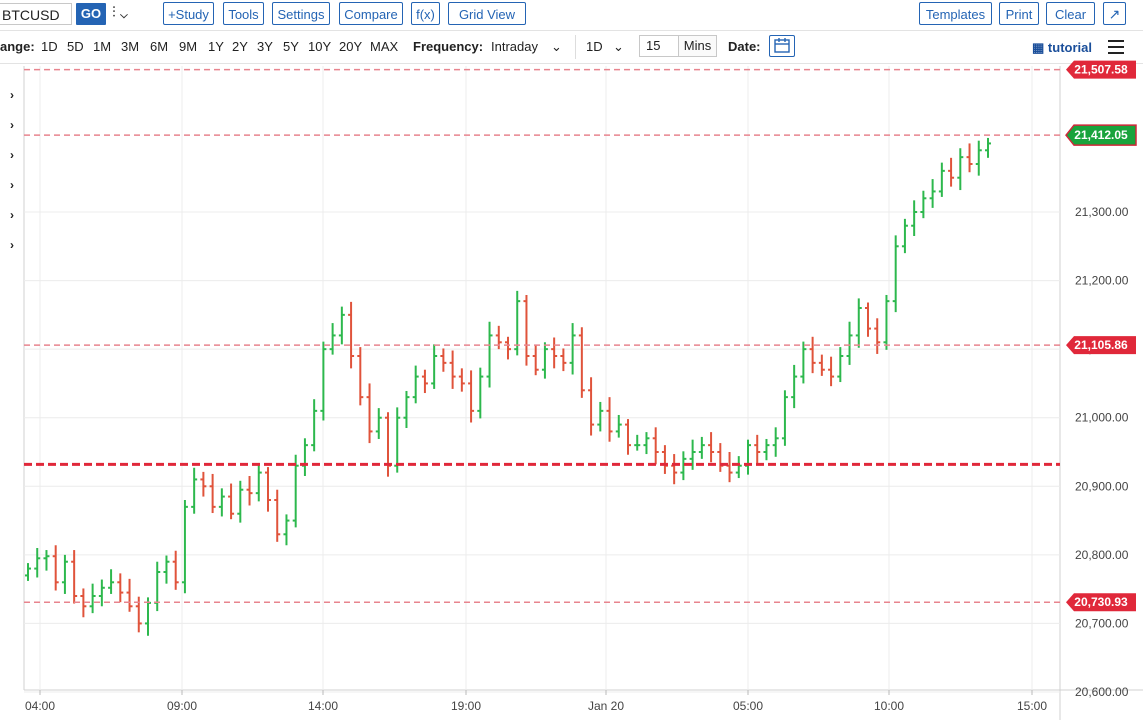 The width and height of the screenshot is (1143, 724). What do you see at coordinates (889, 706) in the screenshot?
I see `x-tick-label: 10:00` at bounding box center [889, 706].